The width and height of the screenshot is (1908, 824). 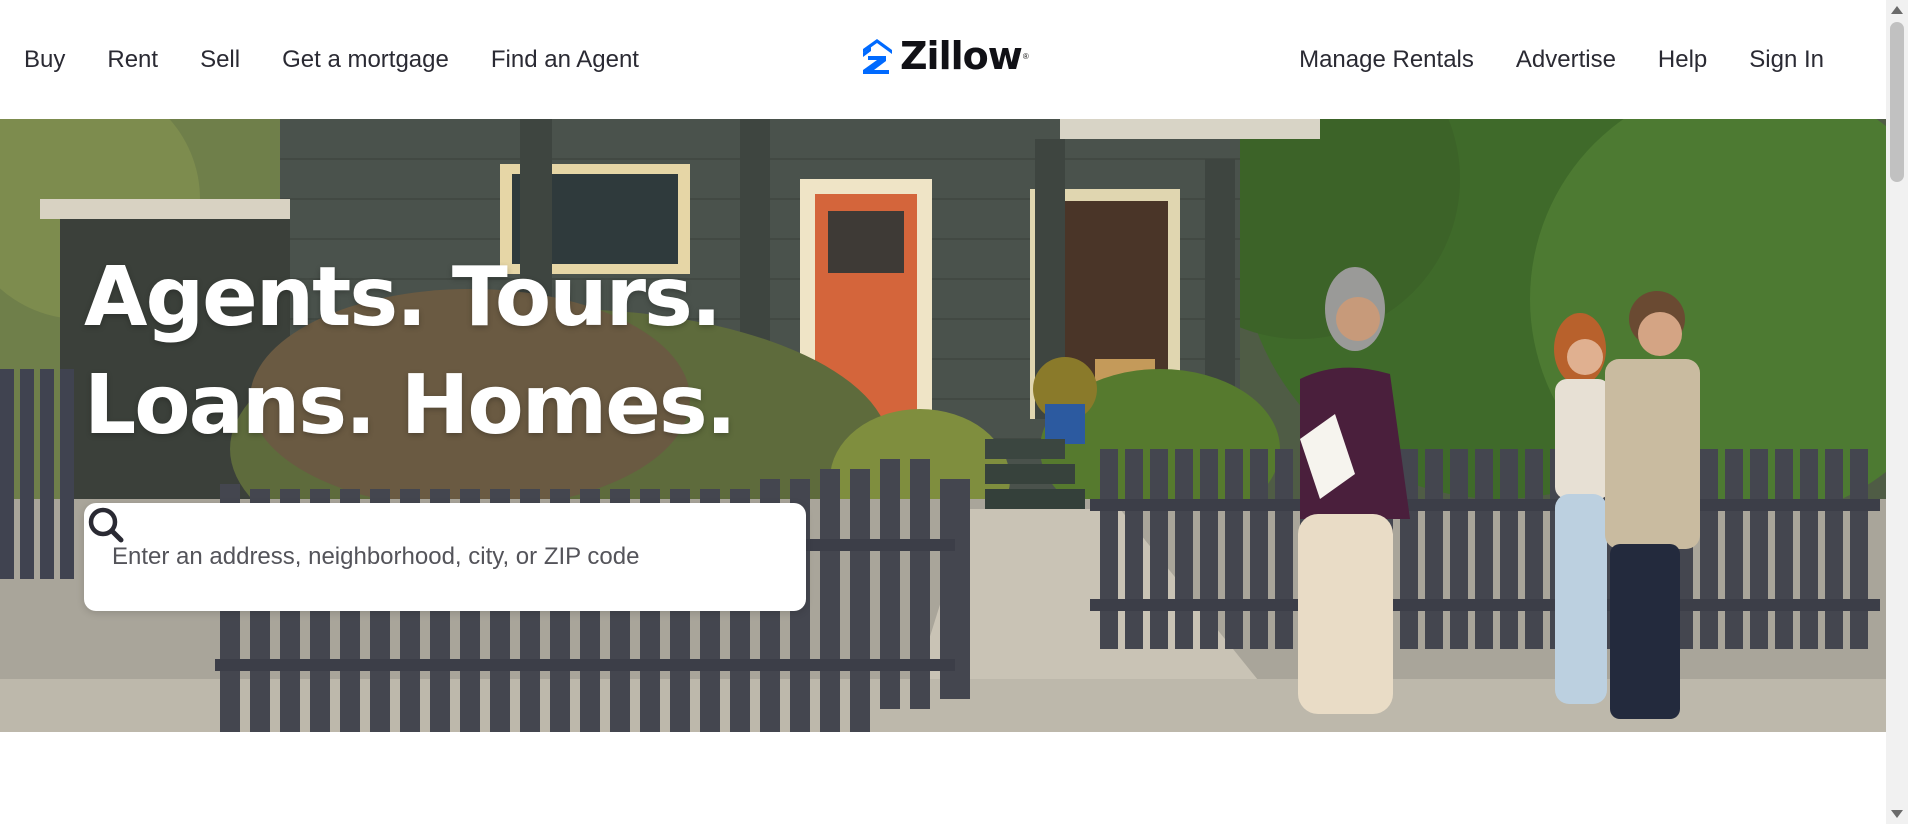 I want to click on search-bar, so click(x=445, y=557).